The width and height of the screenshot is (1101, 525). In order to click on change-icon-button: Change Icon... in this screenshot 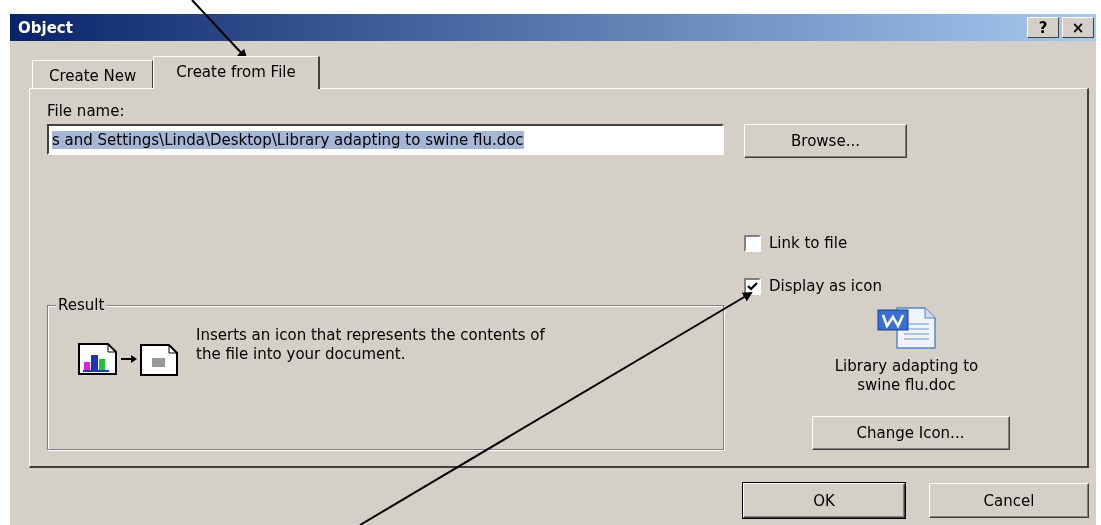, I will do `click(910, 433)`.